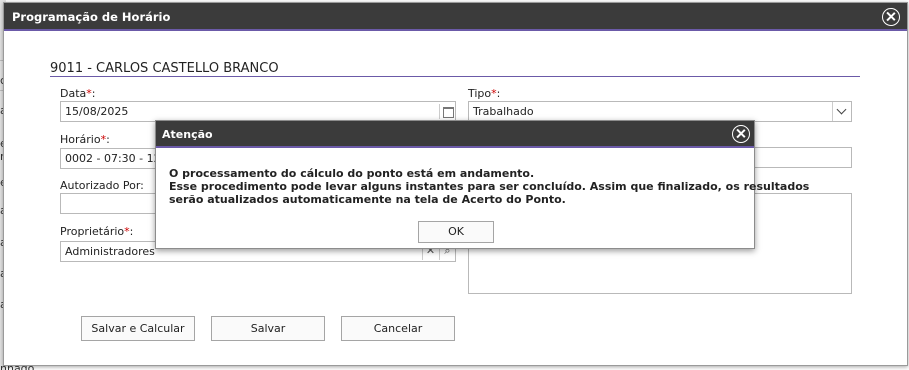  Describe the element at coordinates (455, 76) in the screenshot. I see `employee-divider` at that location.